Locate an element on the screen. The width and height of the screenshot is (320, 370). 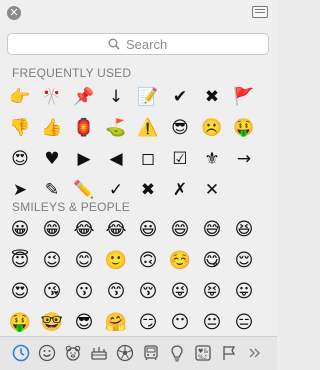
emoji-cell: 🏮 is located at coordinates (84, 128).